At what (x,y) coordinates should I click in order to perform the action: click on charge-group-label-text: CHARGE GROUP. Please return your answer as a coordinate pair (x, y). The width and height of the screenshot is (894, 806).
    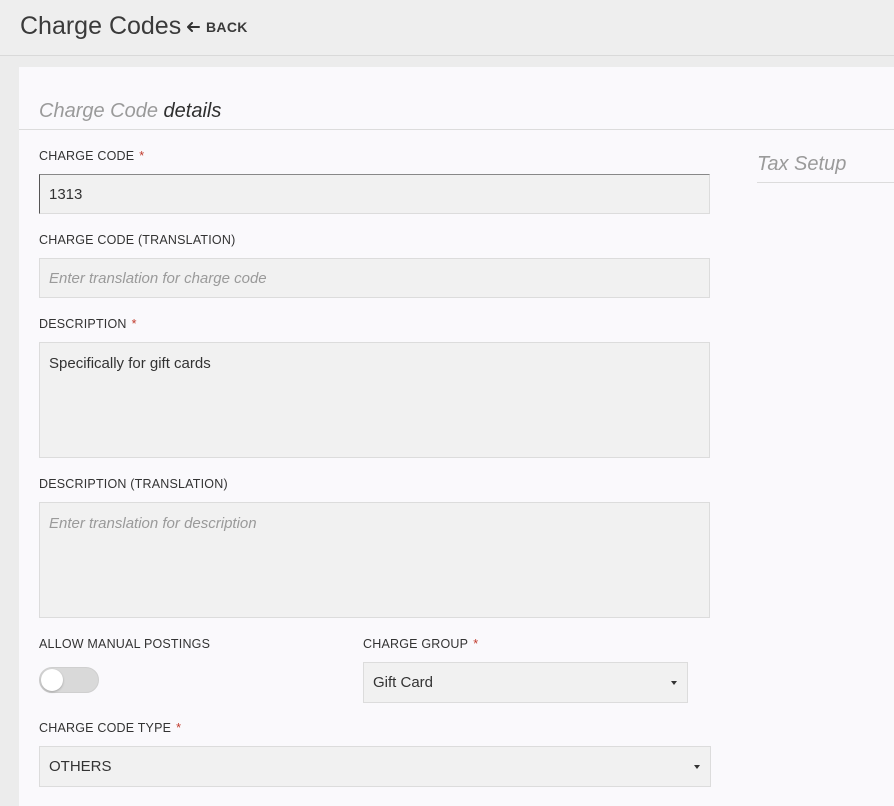
    Looking at the image, I should click on (416, 644).